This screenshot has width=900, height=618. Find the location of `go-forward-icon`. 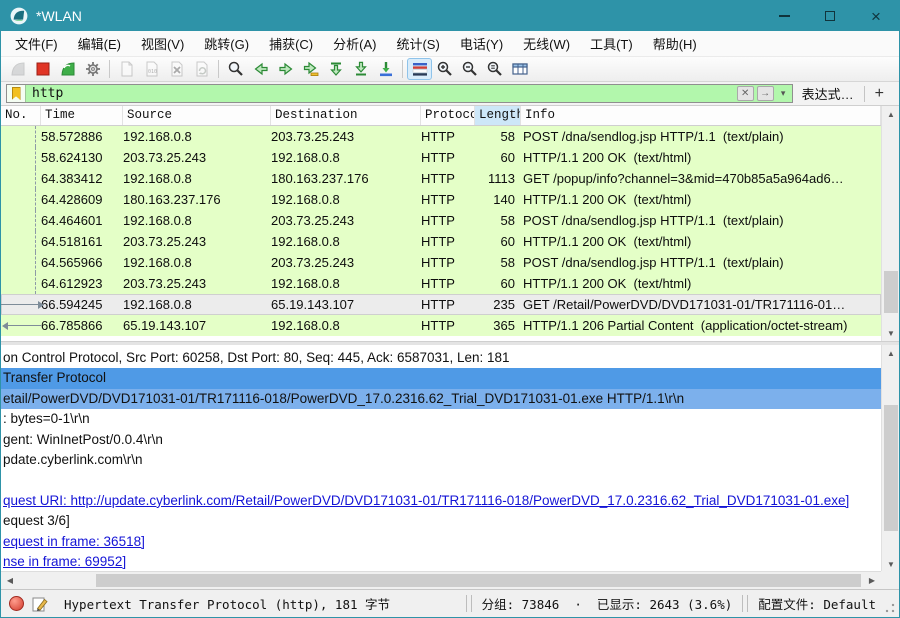

go-forward-icon is located at coordinates (285, 69).